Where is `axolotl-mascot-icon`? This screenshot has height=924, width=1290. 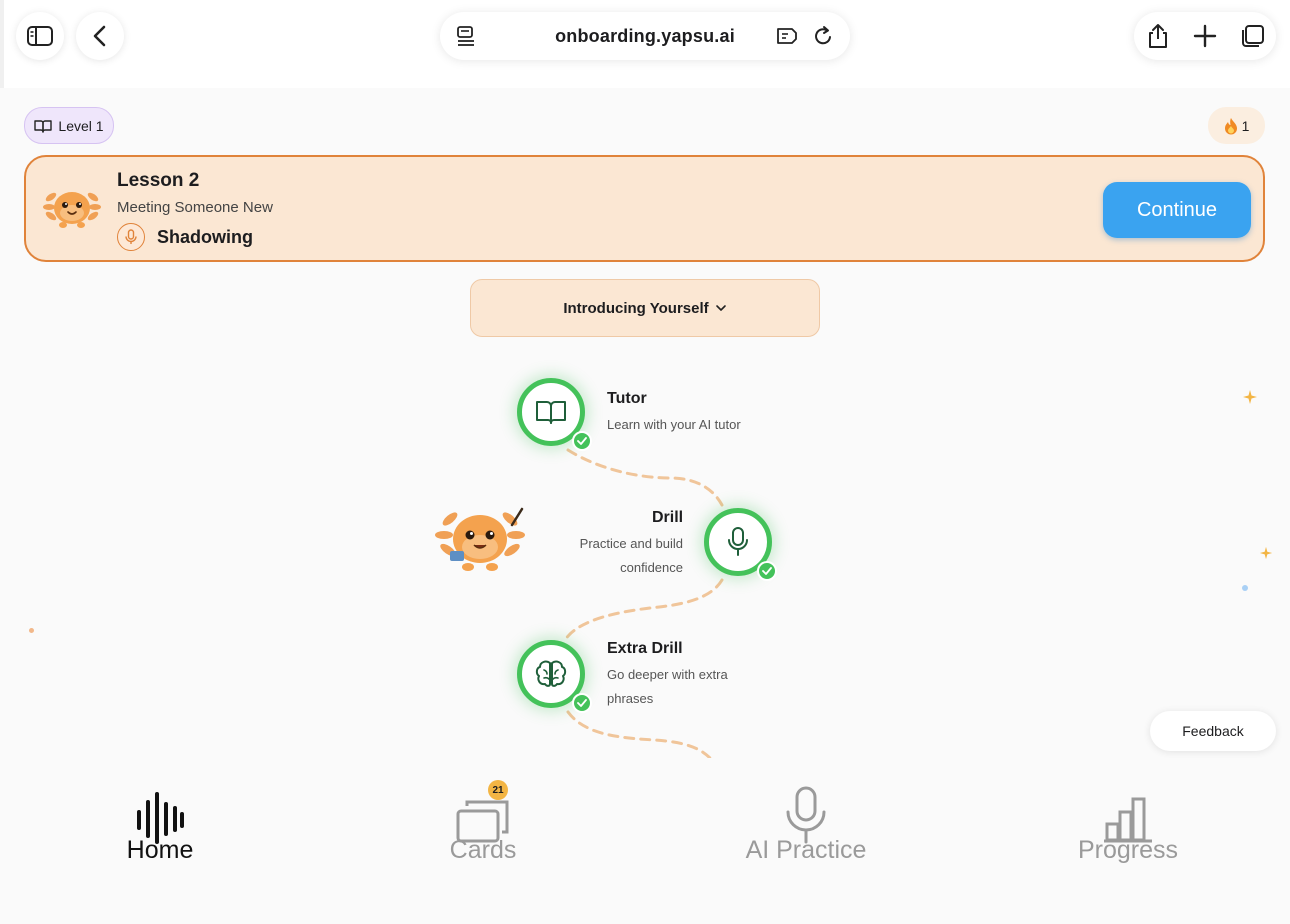
axolotl-mascot-icon is located at coordinates (480, 539).